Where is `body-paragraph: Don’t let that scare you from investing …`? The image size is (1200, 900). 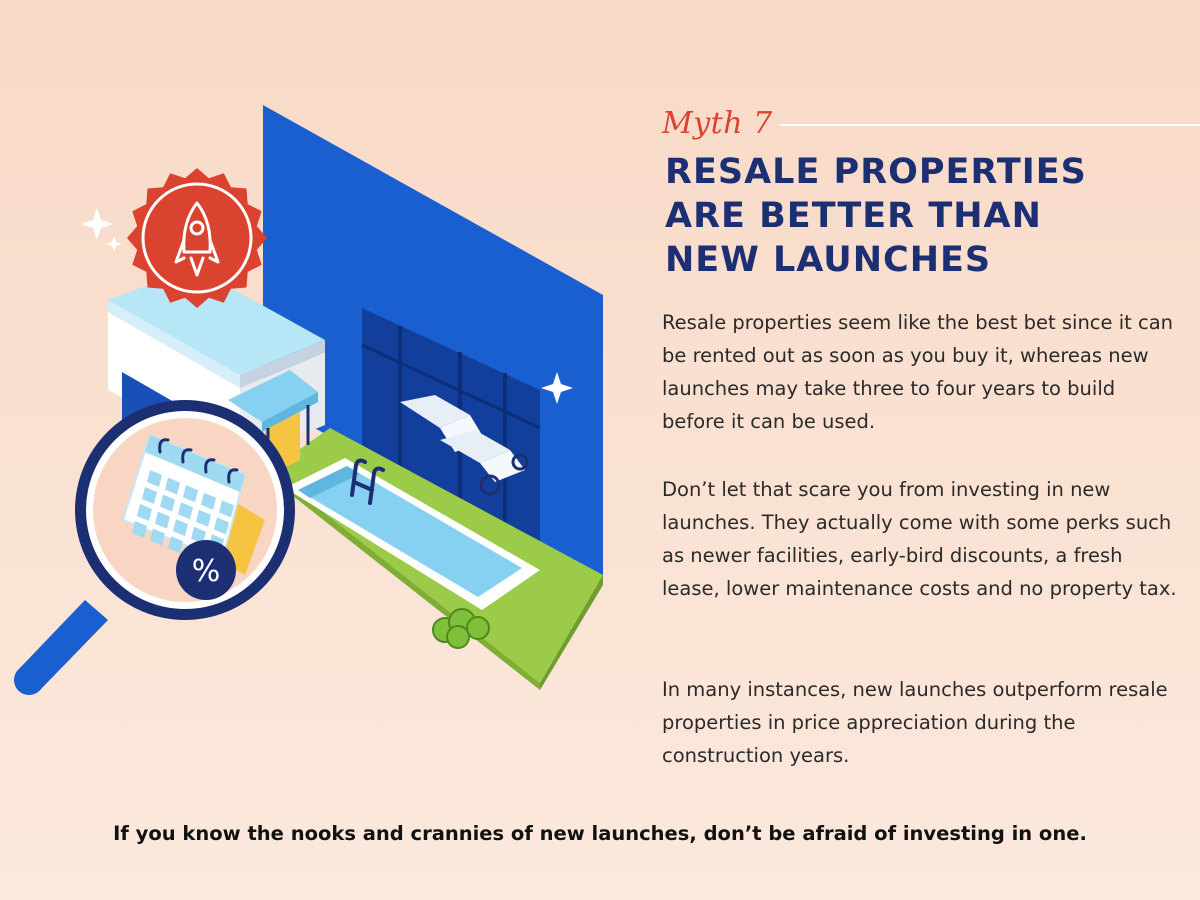
body-paragraph: Don’t let that scare you from investing … is located at coordinates (919, 539).